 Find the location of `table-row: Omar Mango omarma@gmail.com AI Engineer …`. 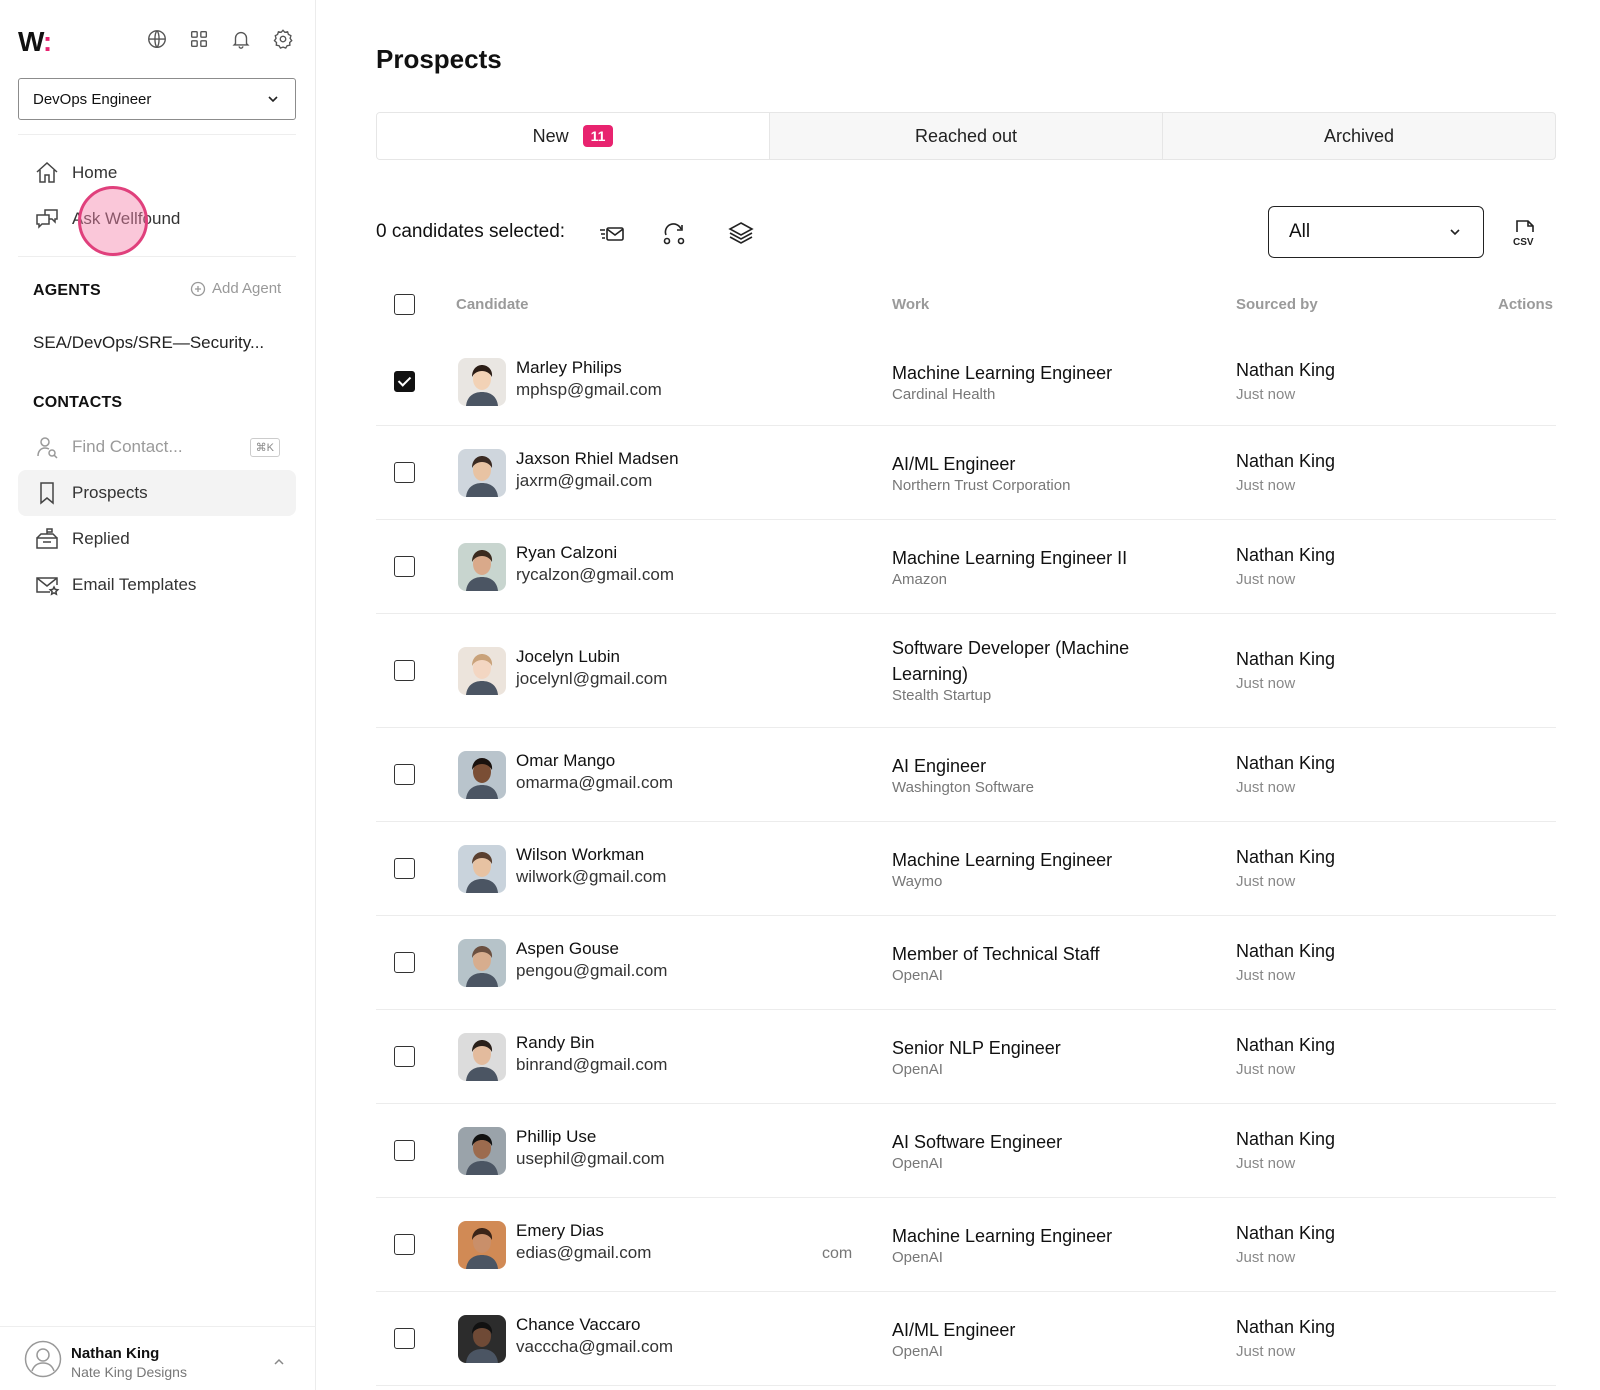

table-row: Omar Mango omarma@gmail.com AI Engineer … is located at coordinates (966, 775).